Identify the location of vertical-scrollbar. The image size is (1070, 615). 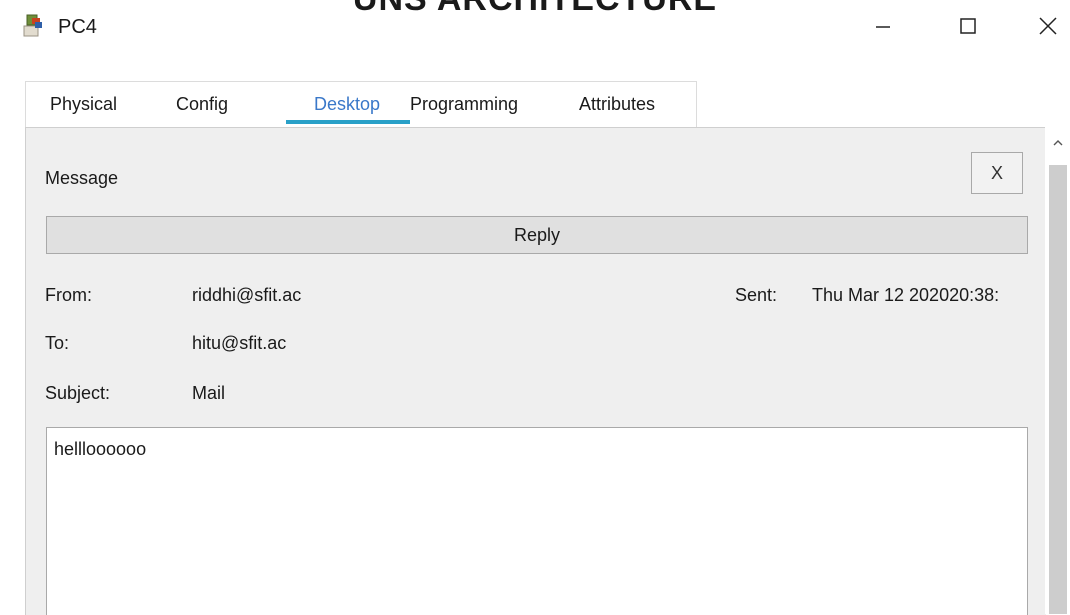
(1057, 370).